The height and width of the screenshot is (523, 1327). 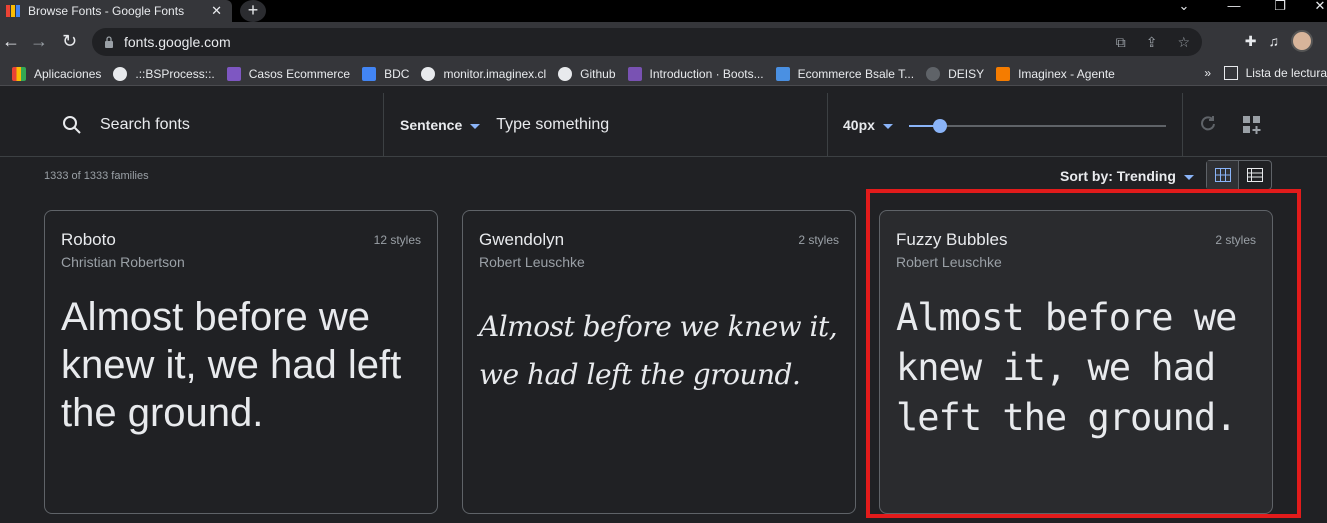 What do you see at coordinates (818, 240) in the screenshot?
I see `style-count: 2 styles` at bounding box center [818, 240].